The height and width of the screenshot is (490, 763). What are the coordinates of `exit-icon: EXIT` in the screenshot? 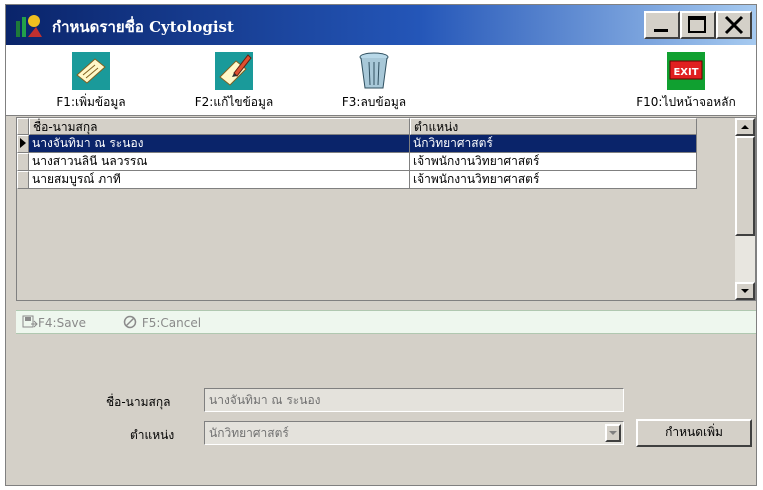 It's located at (686, 71).